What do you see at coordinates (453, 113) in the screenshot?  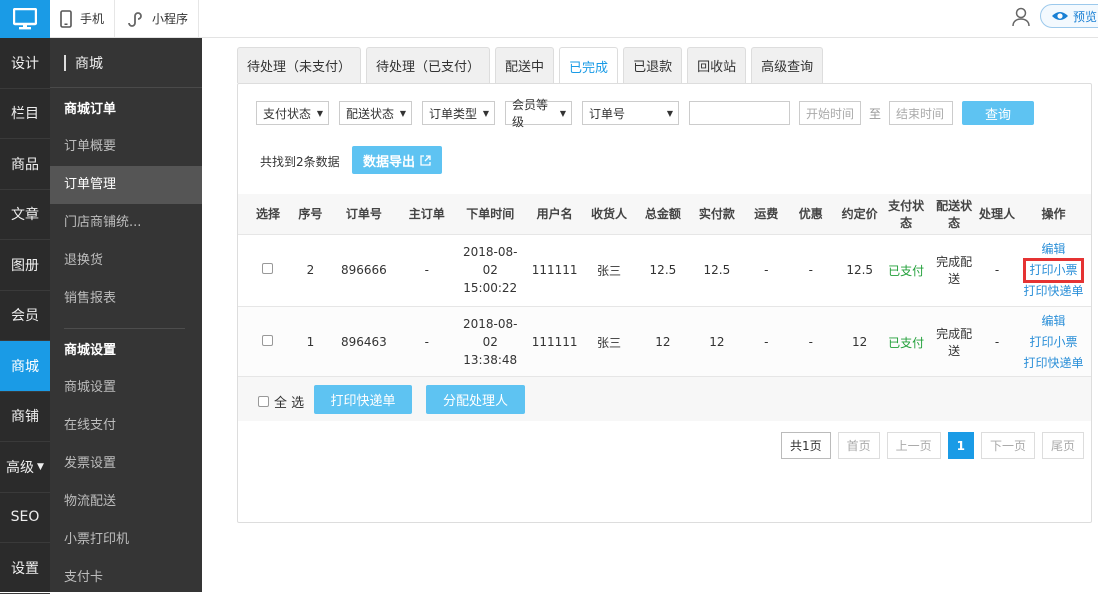 I see `order-type-label: 订单类型` at bounding box center [453, 113].